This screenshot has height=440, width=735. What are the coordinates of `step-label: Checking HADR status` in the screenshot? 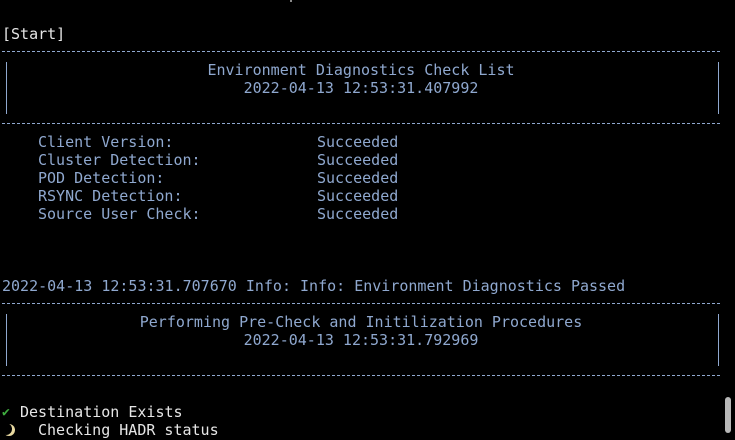 It's located at (128, 430).